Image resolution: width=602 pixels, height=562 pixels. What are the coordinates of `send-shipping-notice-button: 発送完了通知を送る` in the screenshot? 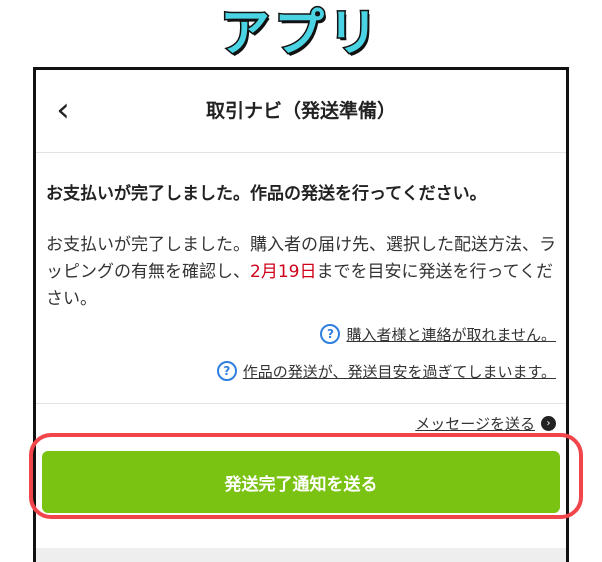 It's located at (301, 482).